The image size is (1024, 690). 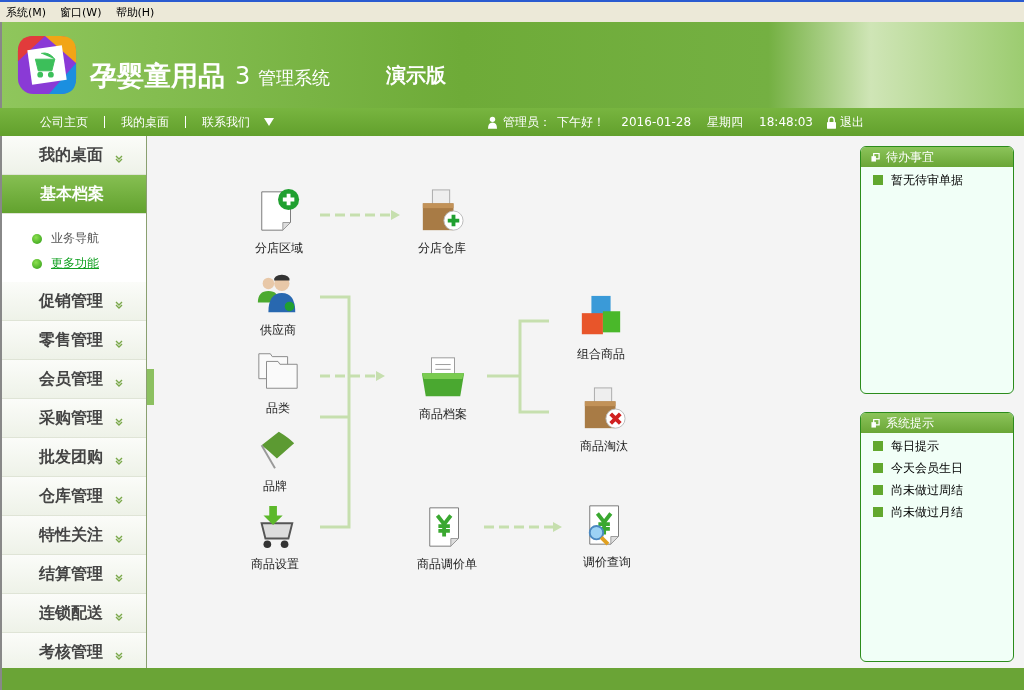 I want to click on user-label: 管理员：, so click(x=527, y=122).